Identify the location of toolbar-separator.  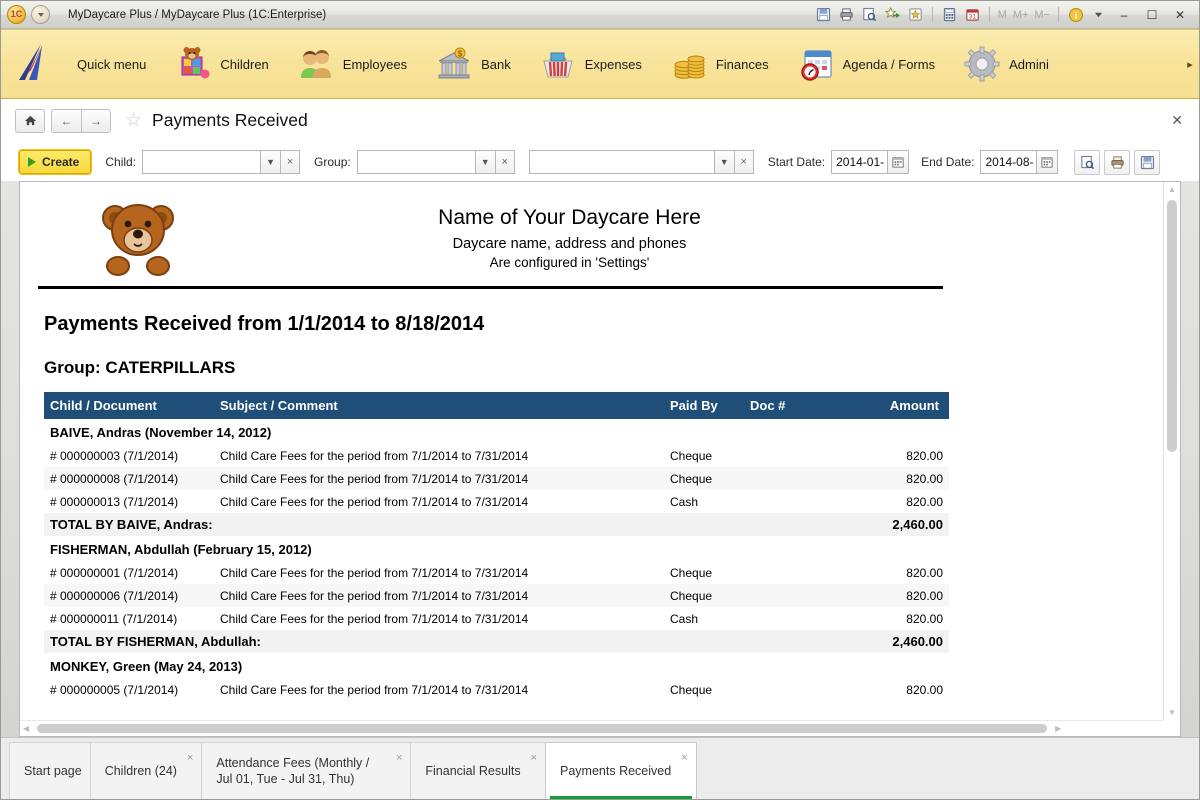
(932, 14).